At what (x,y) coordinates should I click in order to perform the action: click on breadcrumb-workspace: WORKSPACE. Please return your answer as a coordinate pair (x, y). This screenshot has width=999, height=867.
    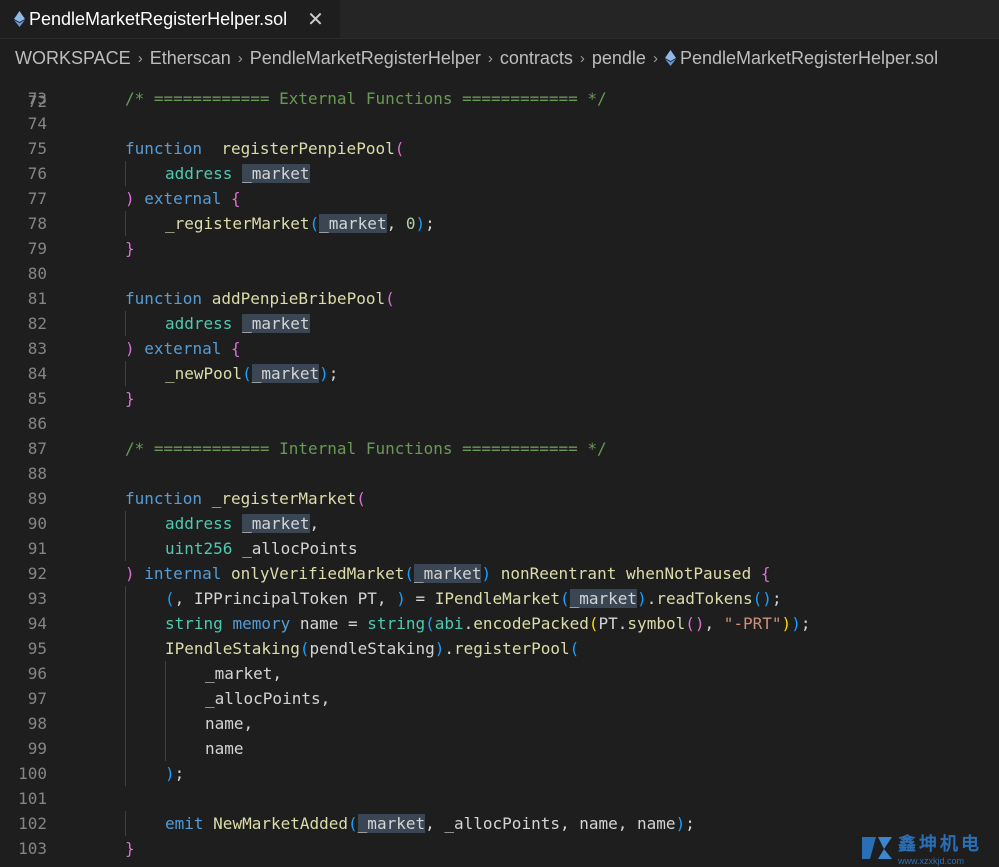
    Looking at the image, I should click on (73, 58).